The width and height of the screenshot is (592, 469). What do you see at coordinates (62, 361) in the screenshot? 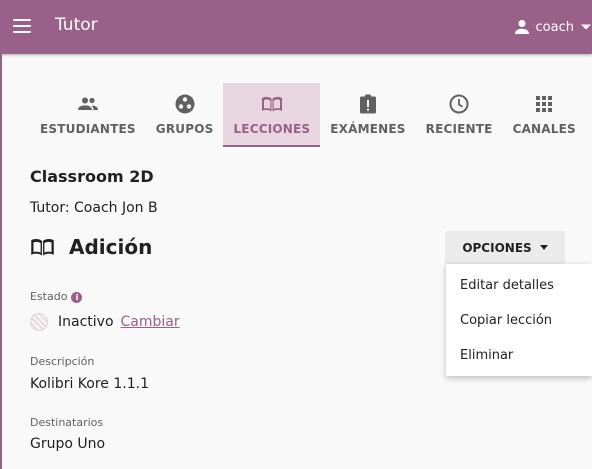
I see `description-label: Descripción` at bounding box center [62, 361].